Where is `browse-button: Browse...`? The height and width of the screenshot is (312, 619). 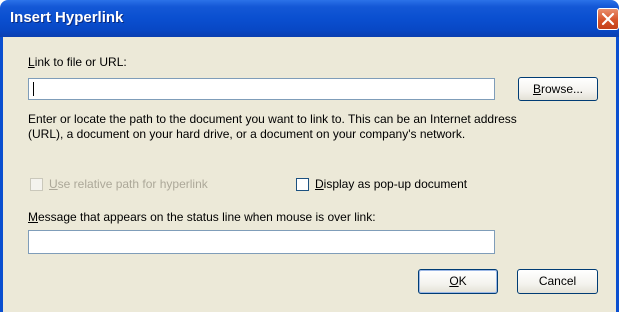 browse-button: Browse... is located at coordinates (558, 89).